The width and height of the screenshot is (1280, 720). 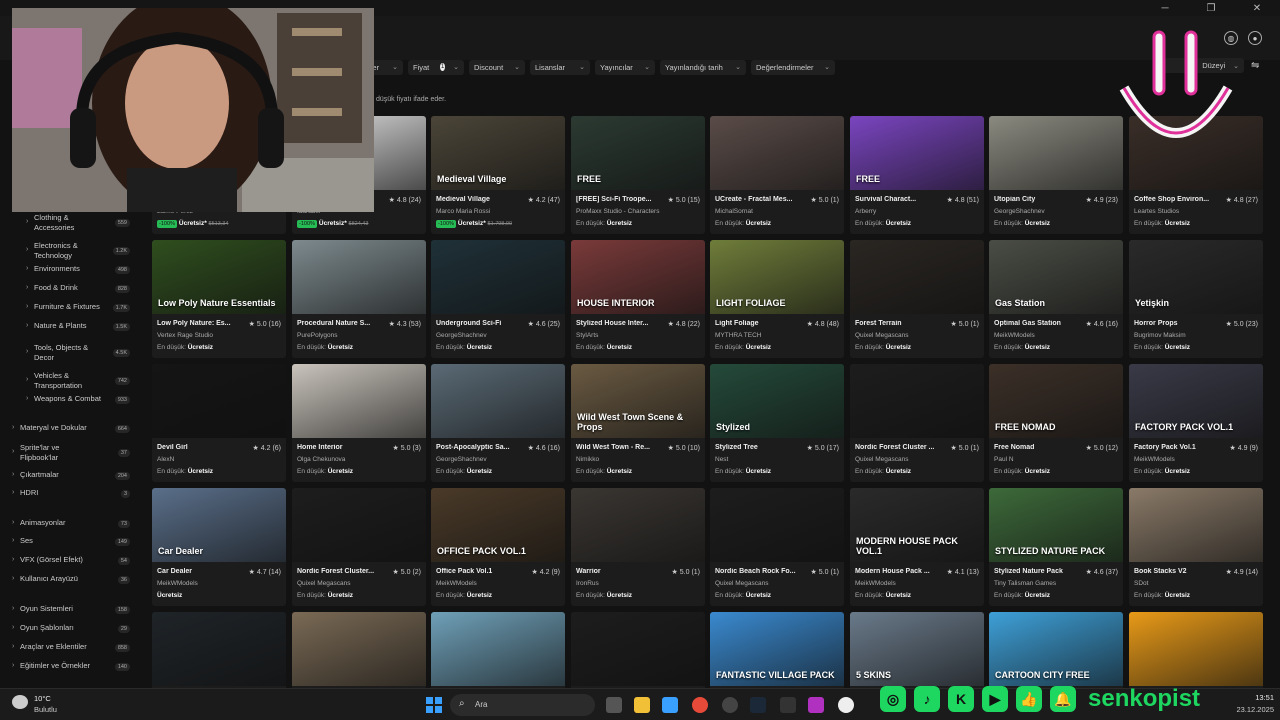 What do you see at coordinates (1037, 447) in the screenshot?
I see `asset-title: Free Nomad` at bounding box center [1037, 447].